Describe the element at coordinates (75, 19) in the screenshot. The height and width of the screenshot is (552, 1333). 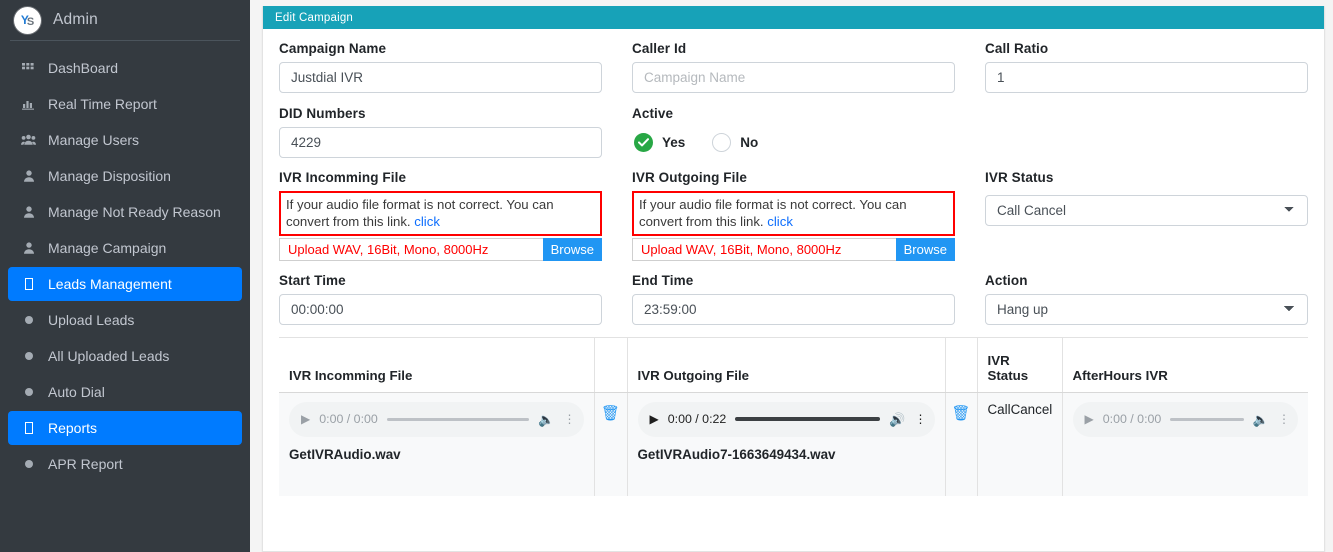
I see `brand-title: Admin` at that location.